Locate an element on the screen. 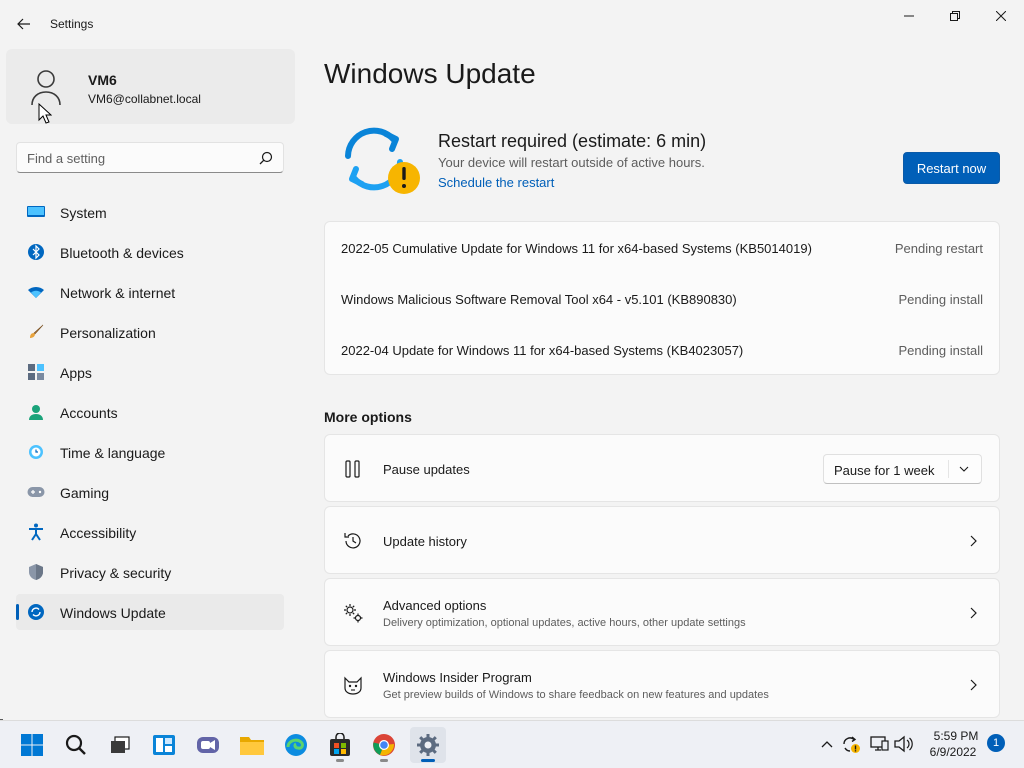 This screenshot has width=1024, height=768. title-bar: Settings is located at coordinates (512, 24).